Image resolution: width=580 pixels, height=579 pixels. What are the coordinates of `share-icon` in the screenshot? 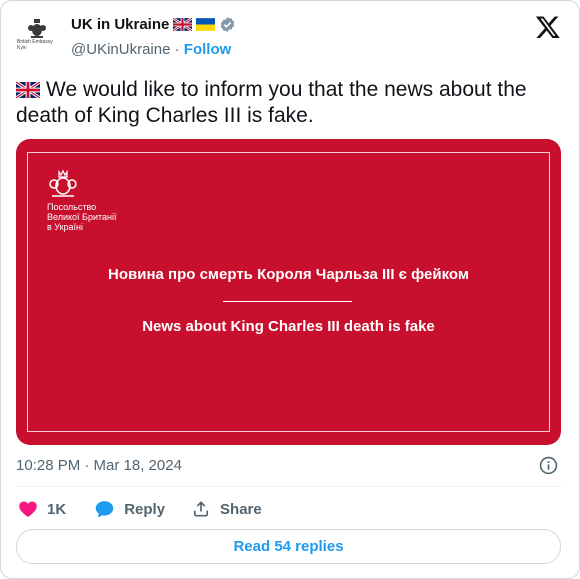 It's located at (201, 509).